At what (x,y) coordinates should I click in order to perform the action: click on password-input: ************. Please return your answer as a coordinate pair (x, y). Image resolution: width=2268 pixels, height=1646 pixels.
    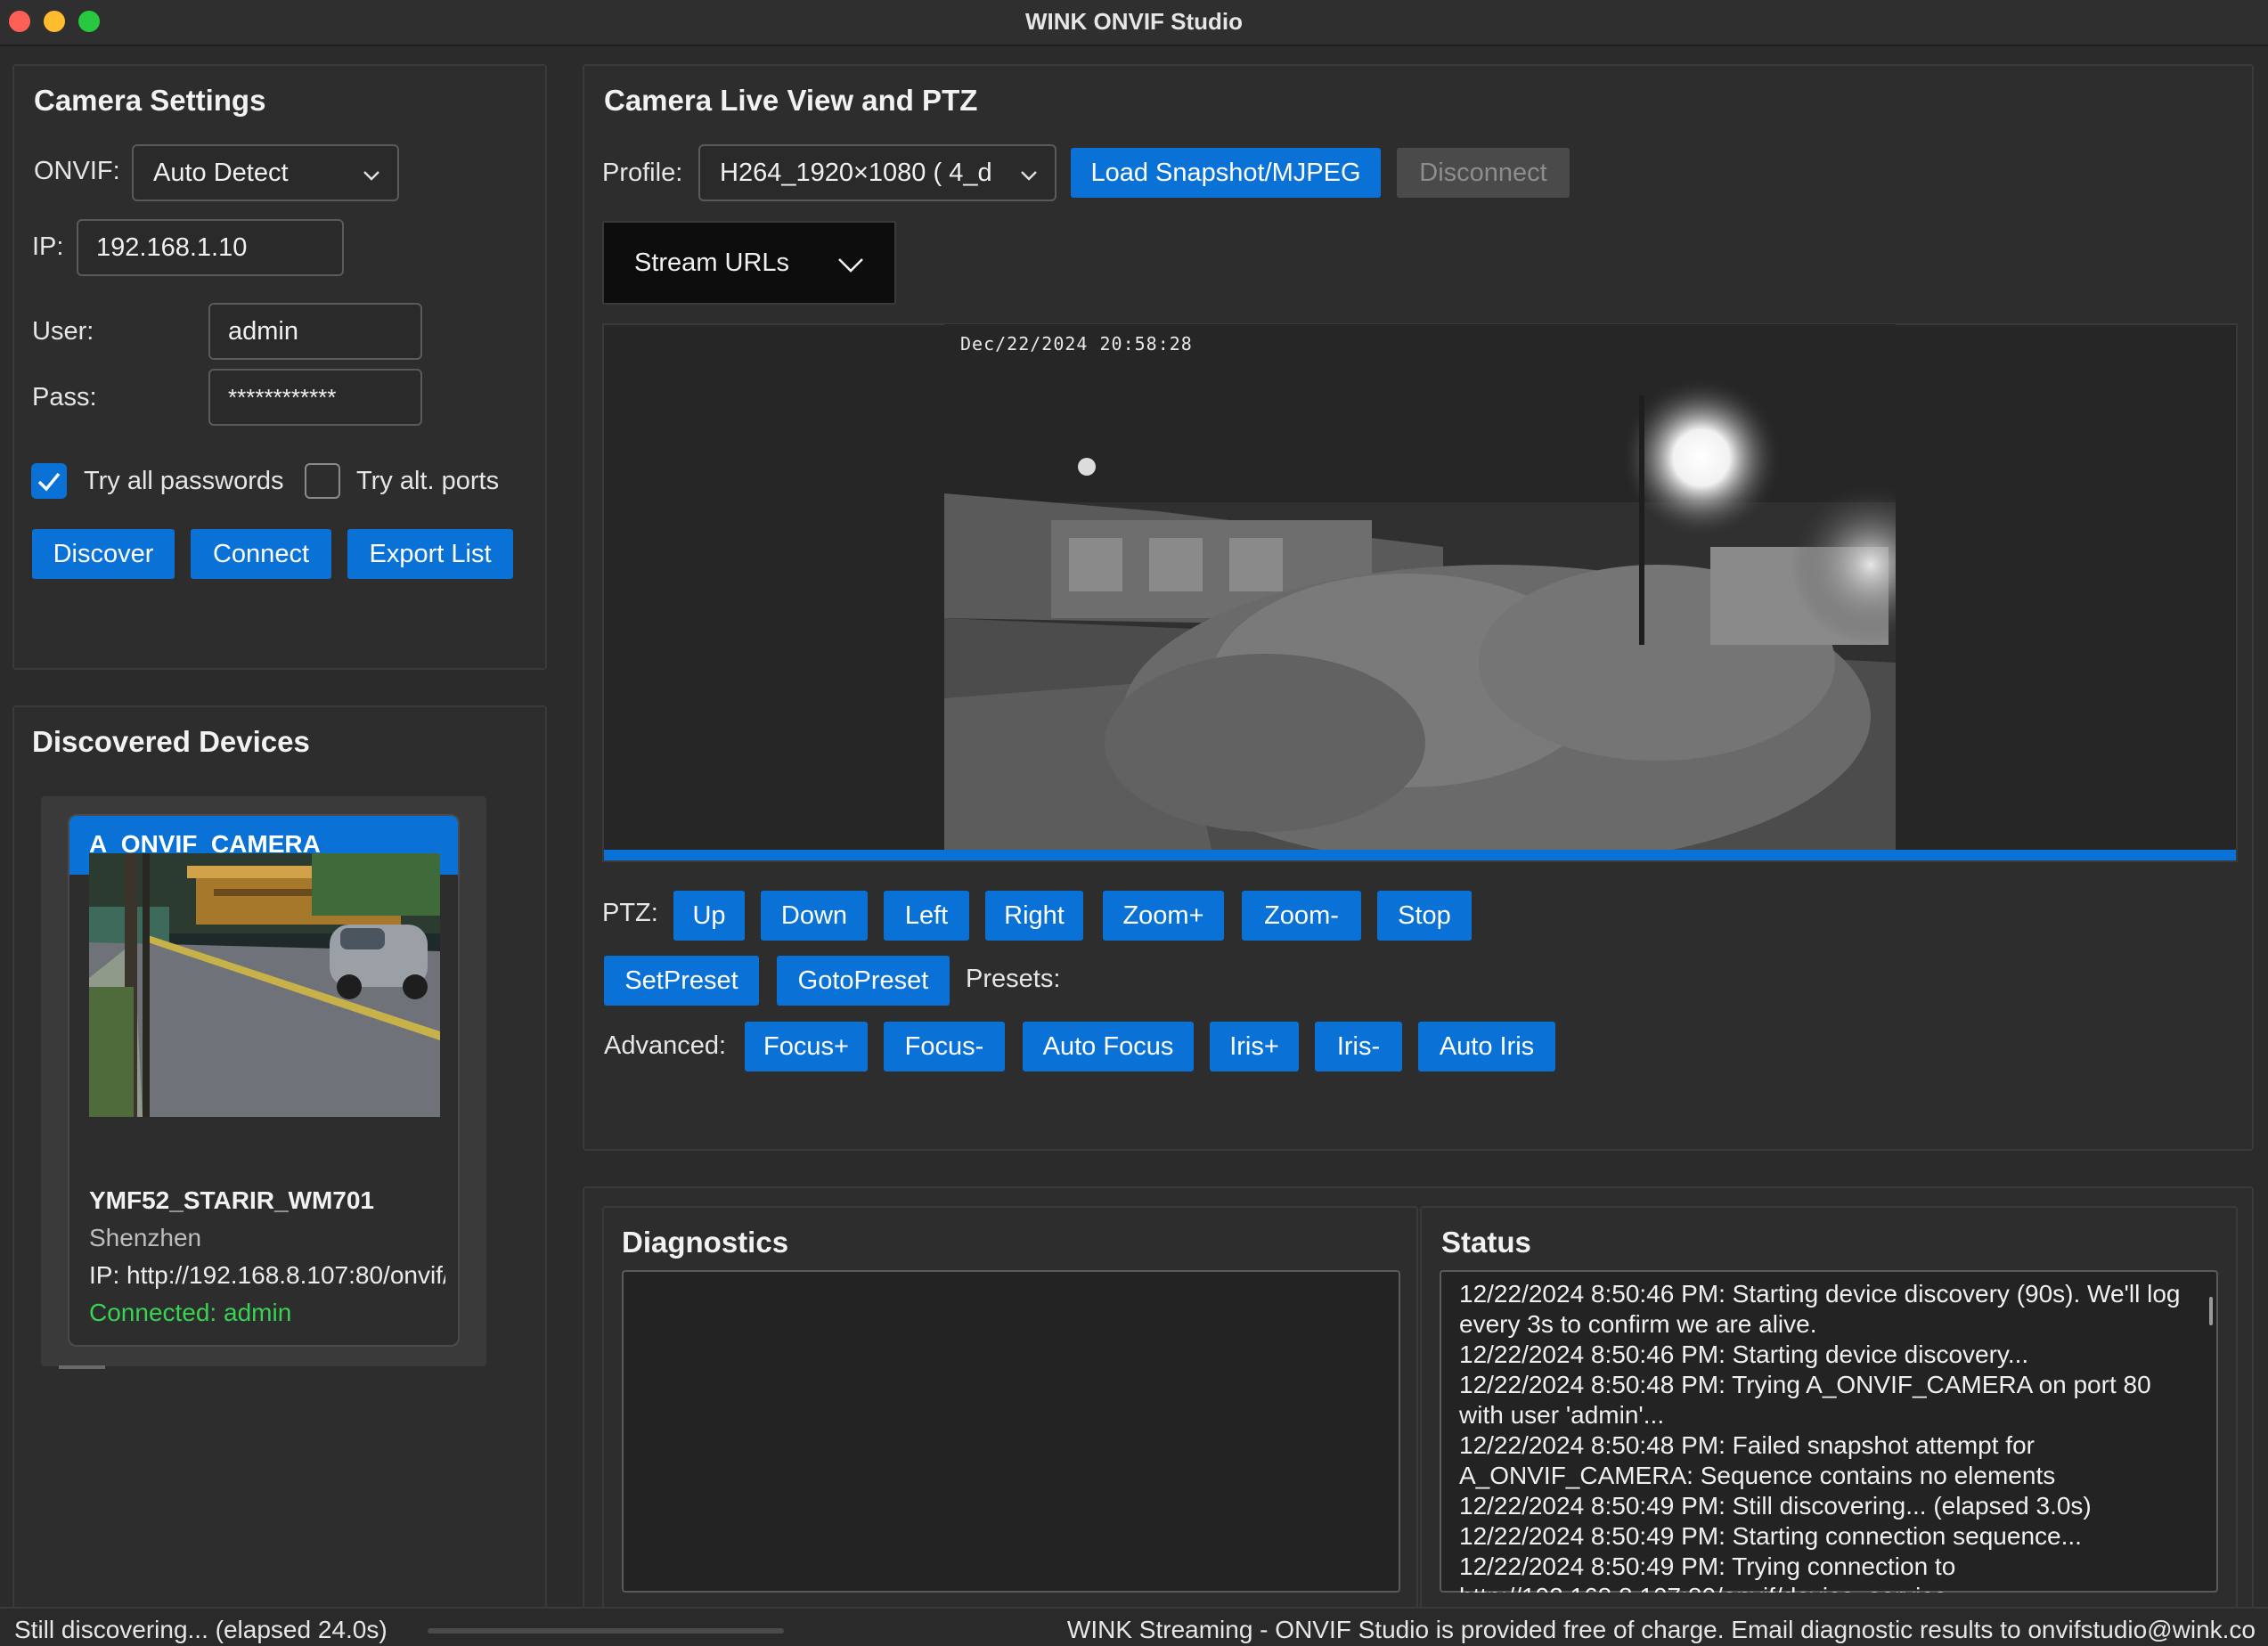
    Looking at the image, I should click on (315, 397).